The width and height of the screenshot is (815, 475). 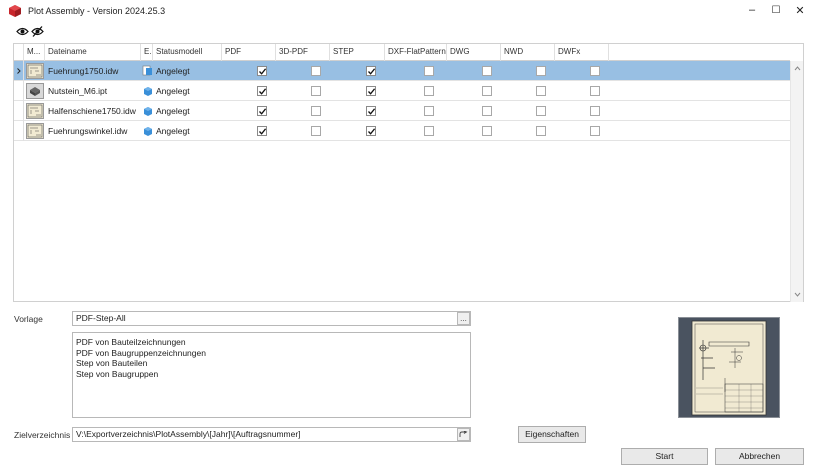 What do you see at coordinates (796, 181) in the screenshot?
I see `grid-vertical-scrollbar` at bounding box center [796, 181].